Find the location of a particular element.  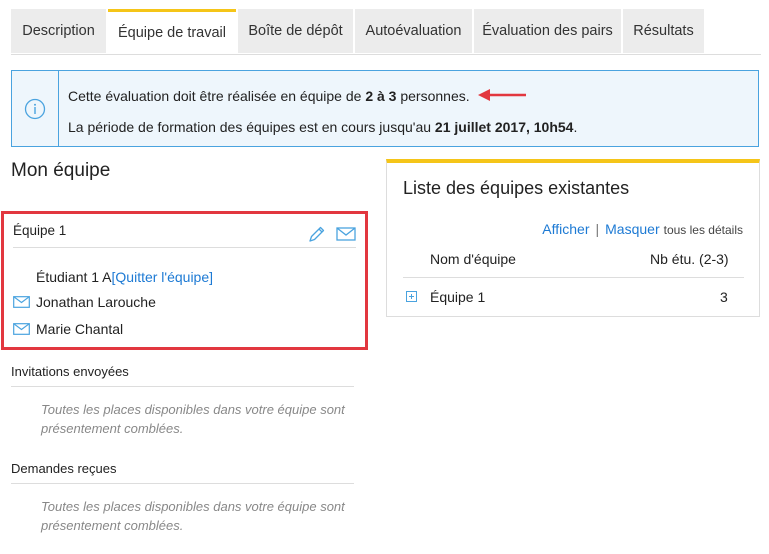

details-toggle: Afficher | Masquer tous les détails is located at coordinates (642, 229).